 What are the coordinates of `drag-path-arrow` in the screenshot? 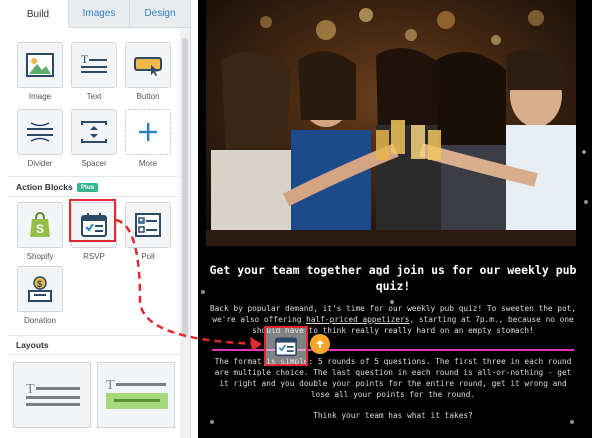 It's located at (188, 284).